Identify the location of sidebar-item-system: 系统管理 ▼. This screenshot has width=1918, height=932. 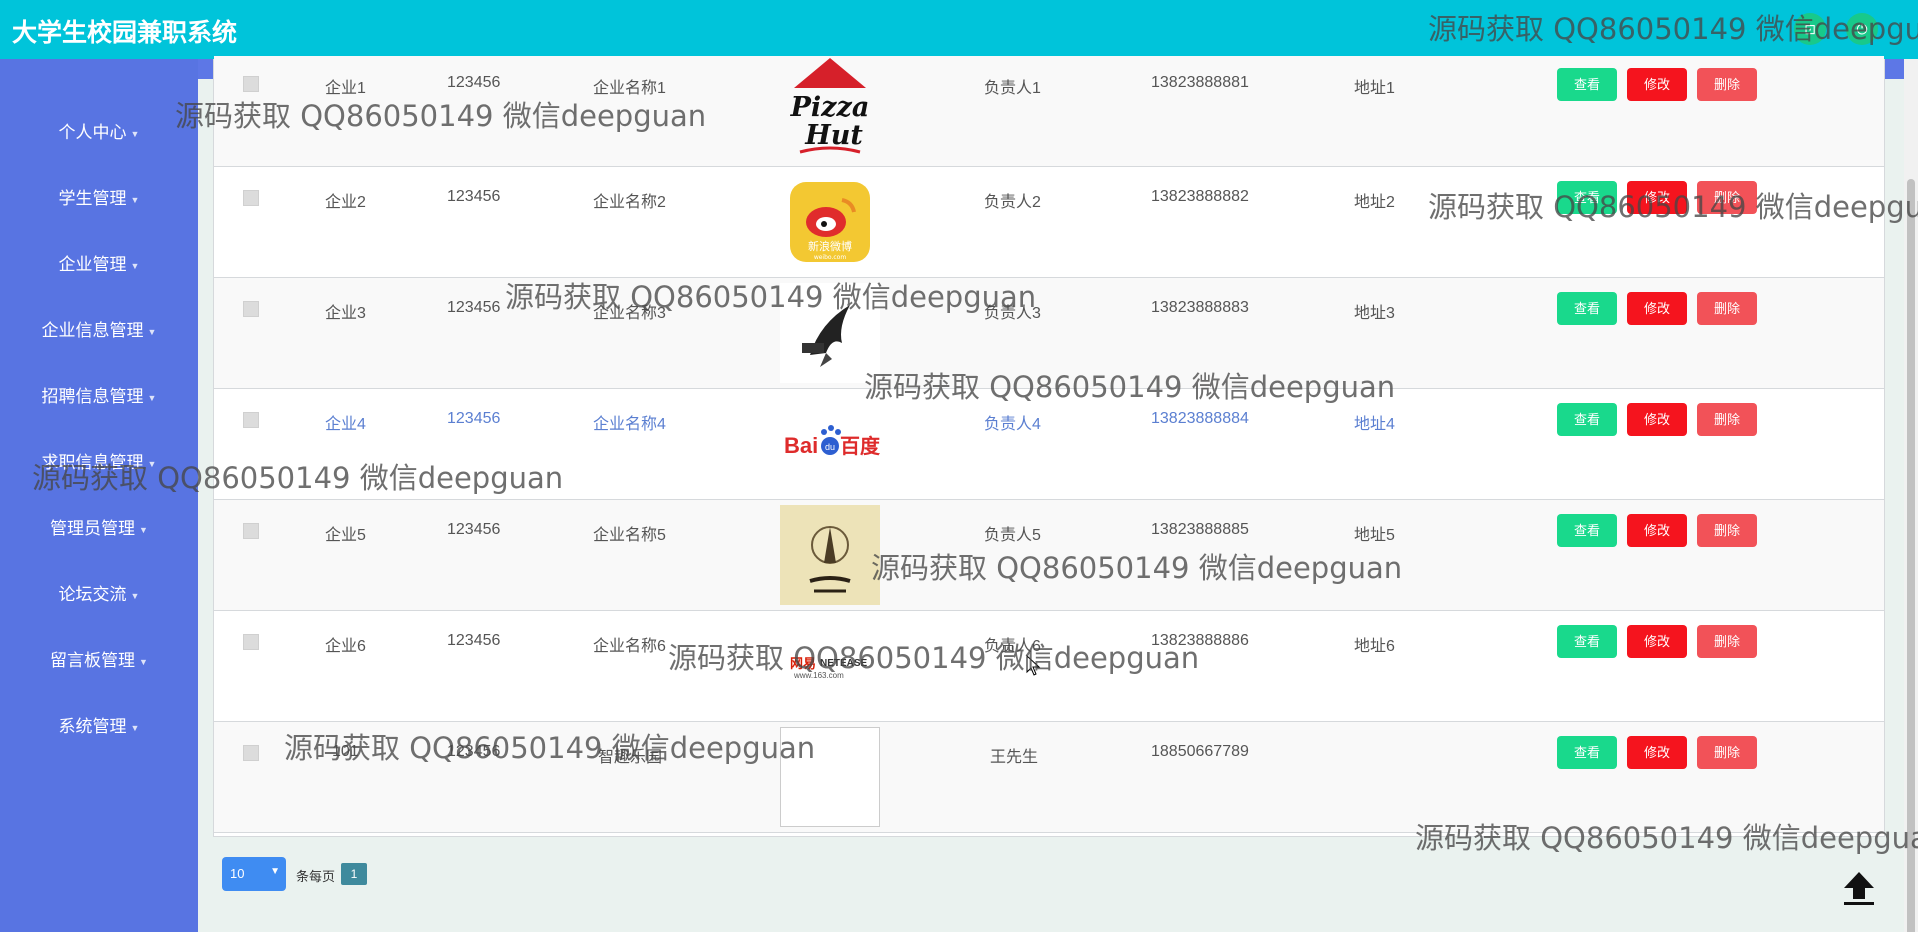
(99, 724).